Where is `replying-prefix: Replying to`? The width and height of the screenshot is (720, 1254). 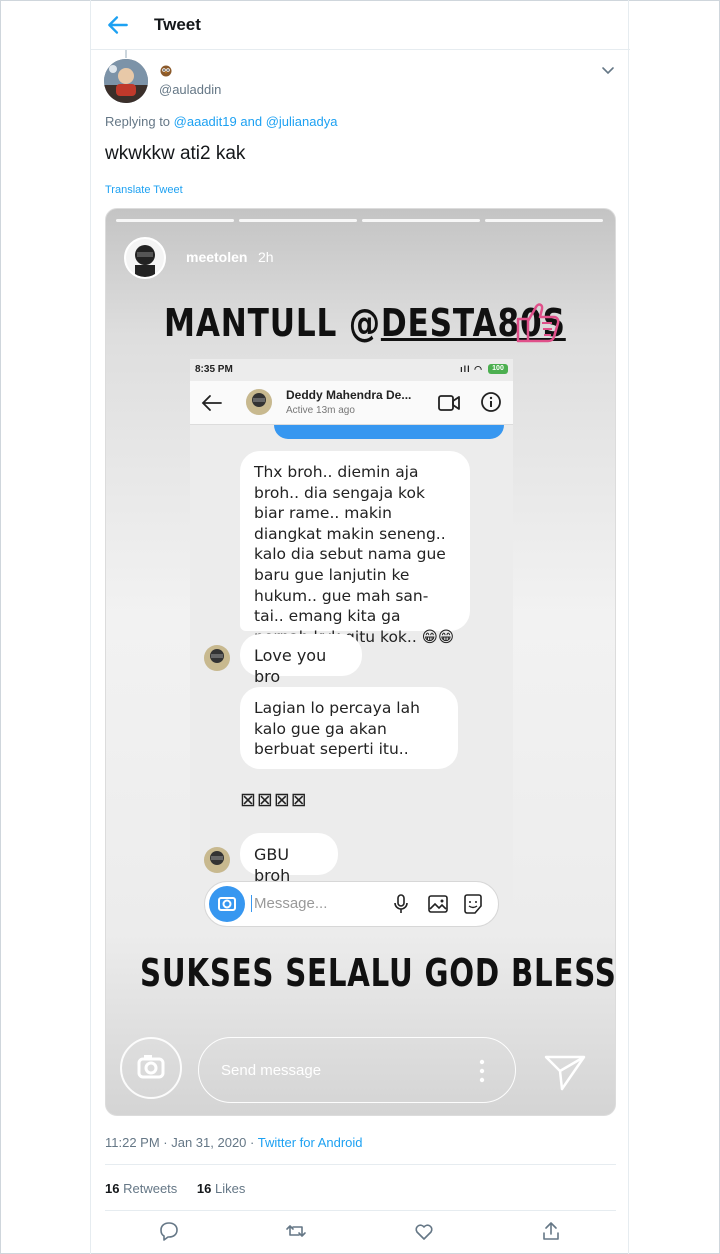 replying-prefix: Replying to is located at coordinates (138, 121).